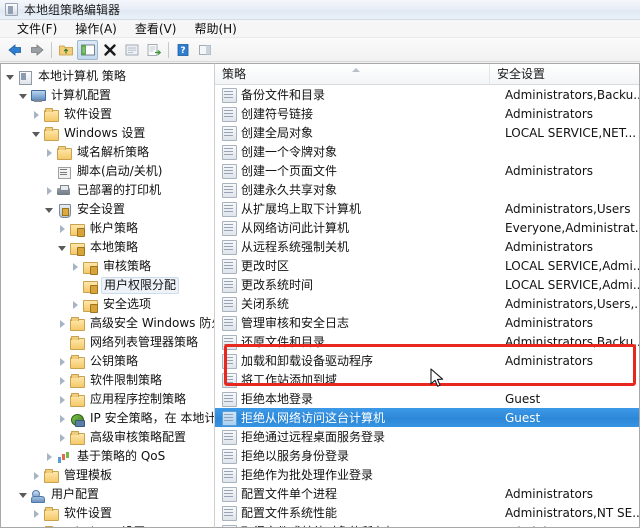 This screenshot has height=528, width=640. What do you see at coordinates (109, 76) in the screenshot?
I see `tree-node: 本地计算机 策略` at bounding box center [109, 76].